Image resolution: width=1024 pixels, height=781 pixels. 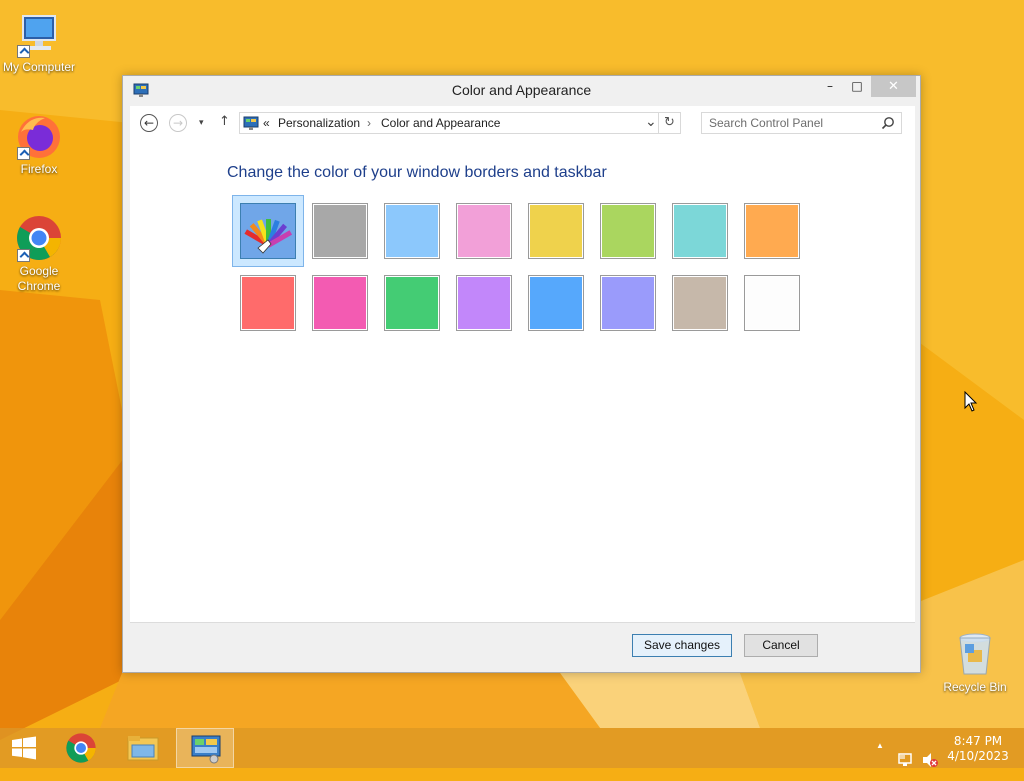 What do you see at coordinates (682, 645) in the screenshot?
I see `save-changes-button: Save changes` at bounding box center [682, 645].